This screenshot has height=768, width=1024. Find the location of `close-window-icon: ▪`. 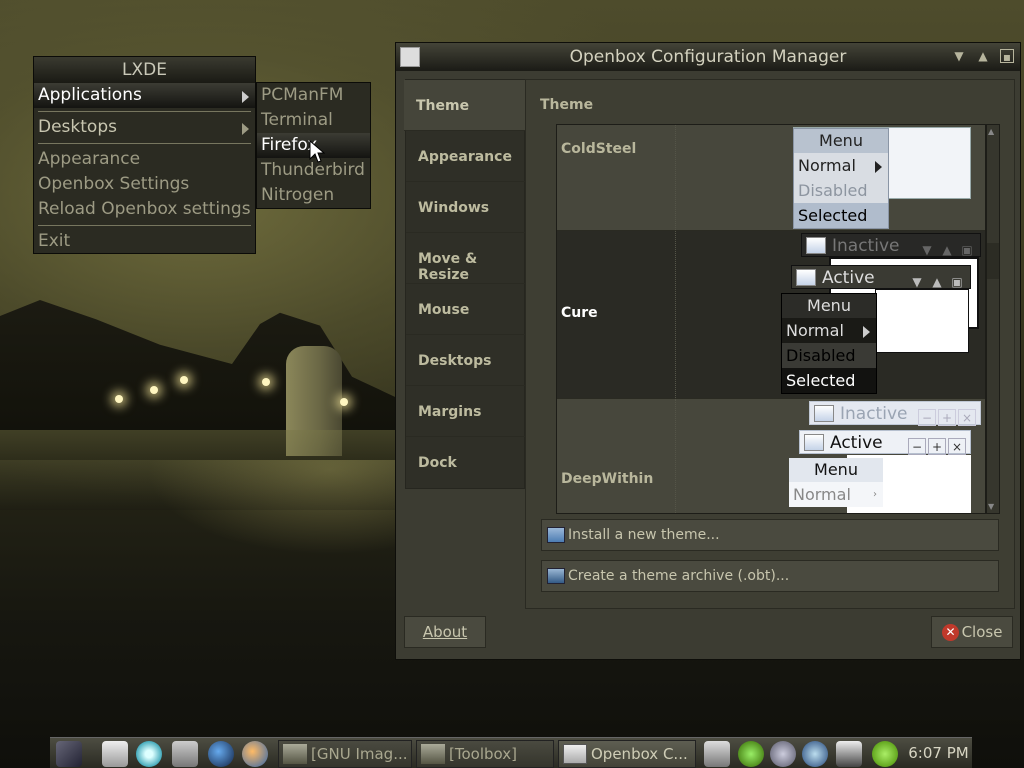

close-window-icon: ▪ is located at coordinates (1007, 56).